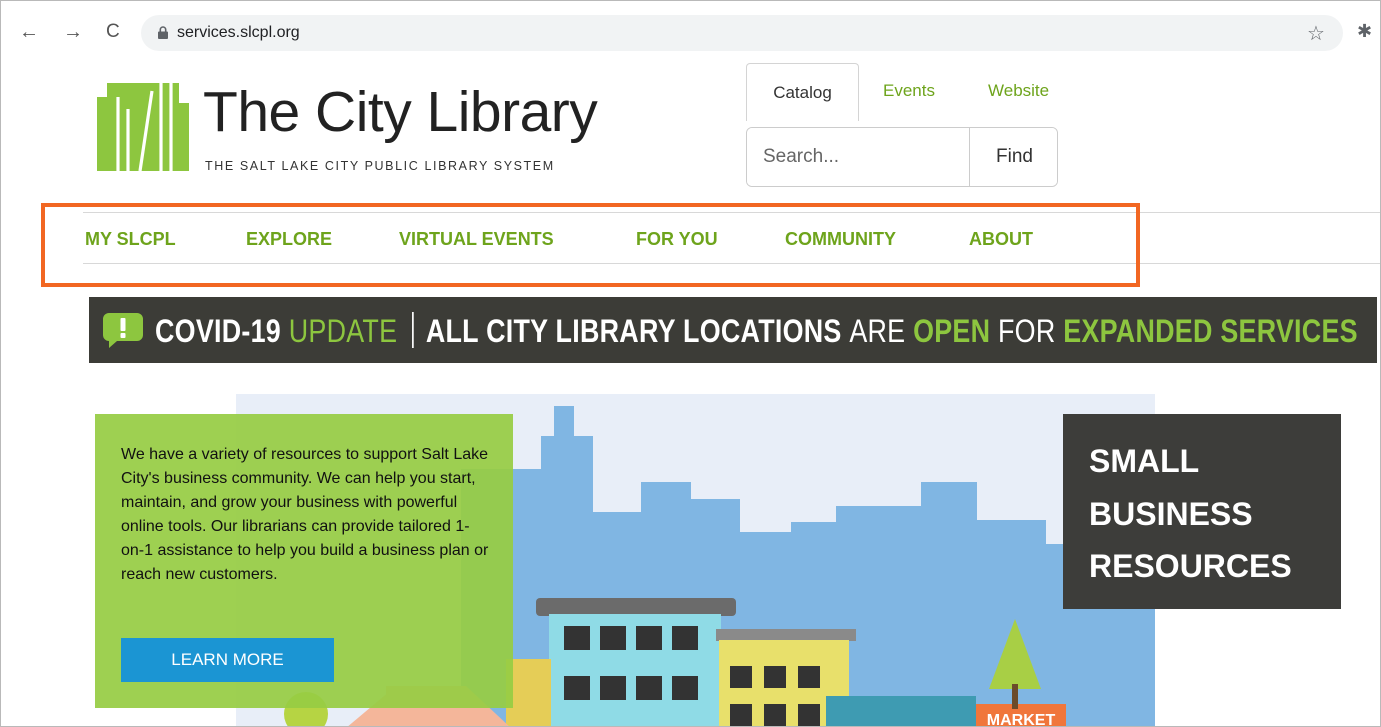 Image resolution: width=1381 pixels, height=727 pixels. What do you see at coordinates (123, 330) in the screenshot?
I see `alert-speech-bubble-icon` at bounding box center [123, 330].